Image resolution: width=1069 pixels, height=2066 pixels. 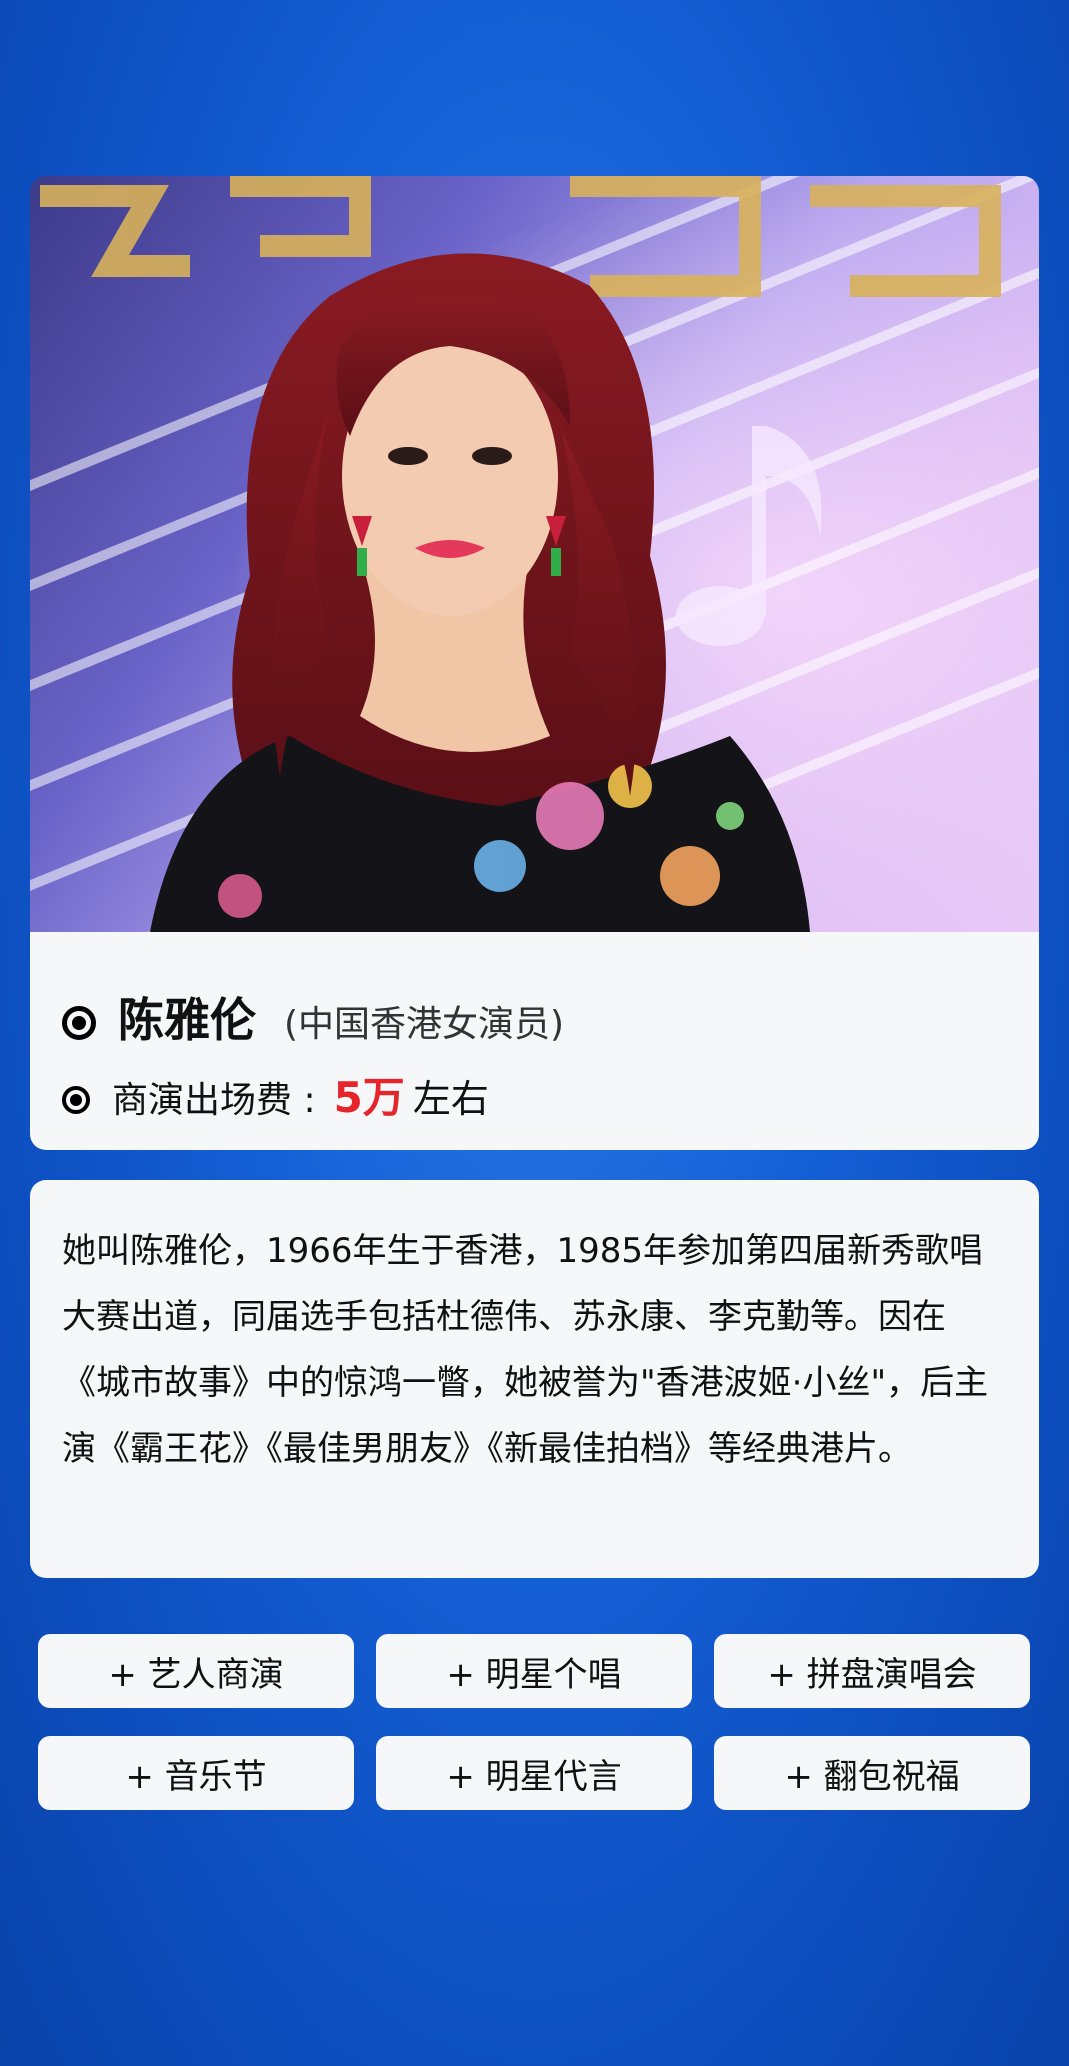 I want to click on tag-endorsement: + 明星代言, so click(x=534, y=1773).